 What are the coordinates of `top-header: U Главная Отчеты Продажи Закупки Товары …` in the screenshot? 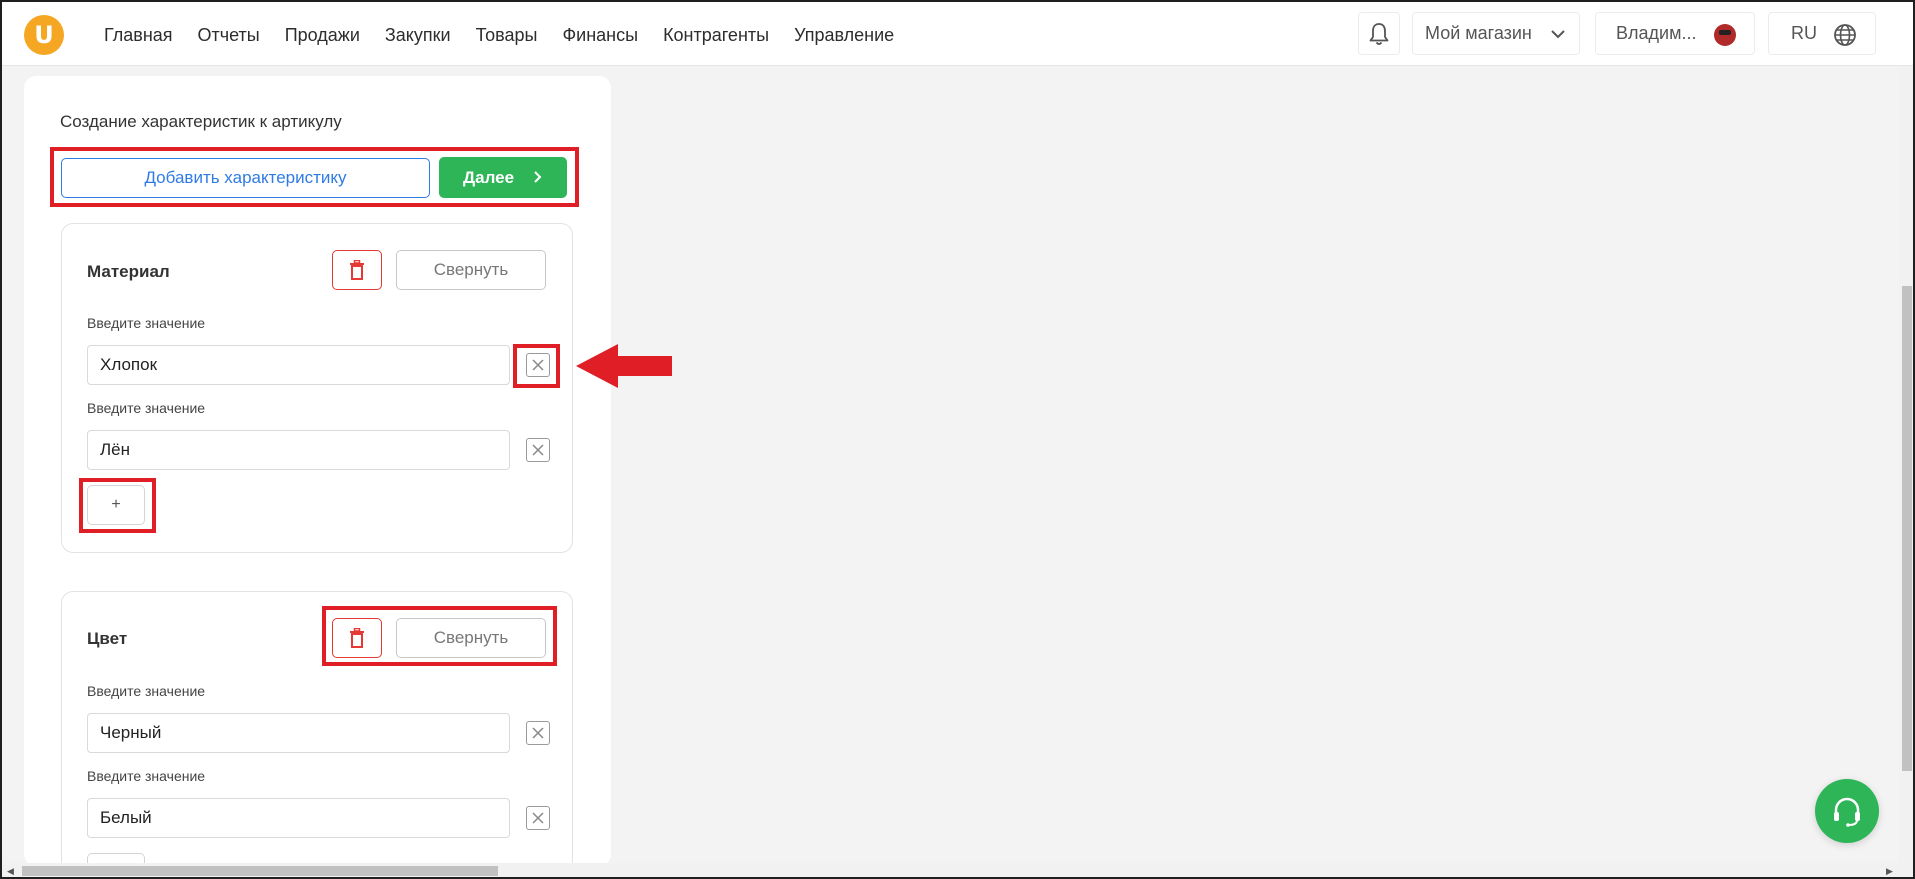 It's located at (957, 34).